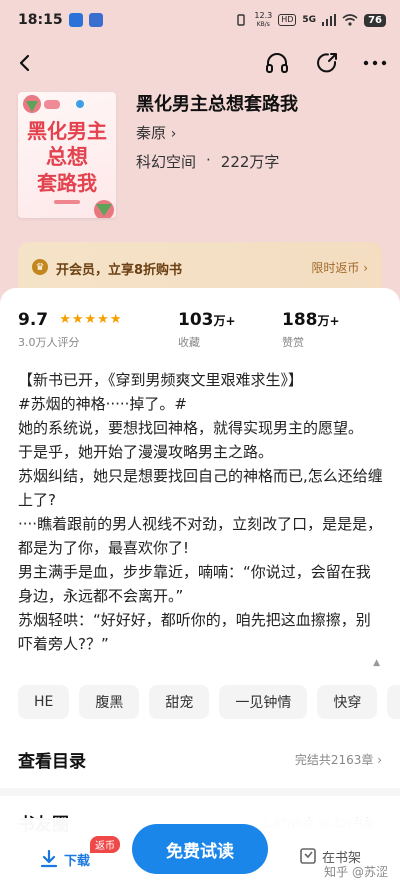 Image resolution: width=400 pixels, height=888 pixels. I want to click on collect-count: 103, so click(196, 320).